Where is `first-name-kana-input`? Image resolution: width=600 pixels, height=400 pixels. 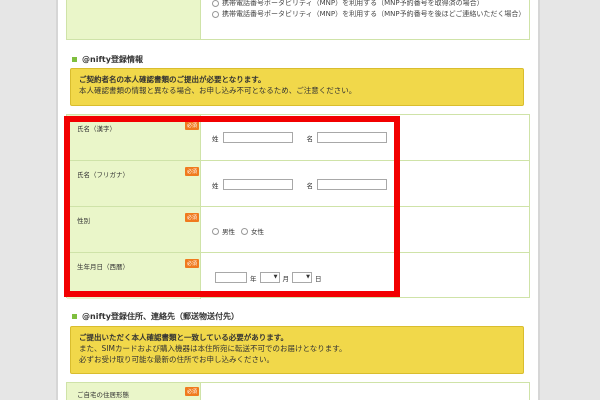 first-name-kana-input is located at coordinates (352, 184).